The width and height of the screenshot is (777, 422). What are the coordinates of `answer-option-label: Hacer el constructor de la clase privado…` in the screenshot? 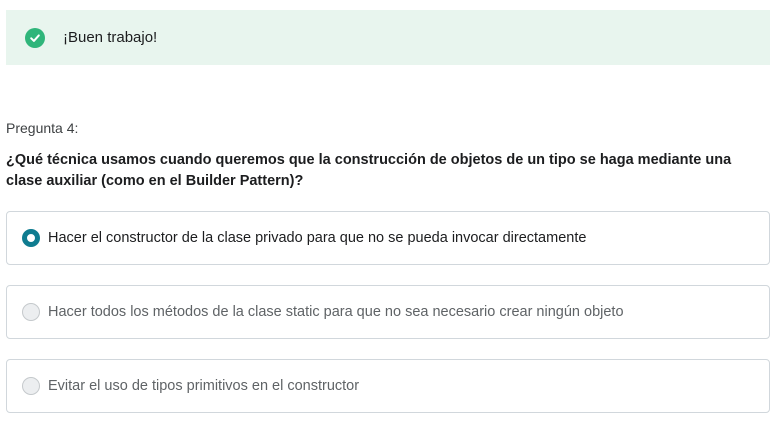 It's located at (317, 238).